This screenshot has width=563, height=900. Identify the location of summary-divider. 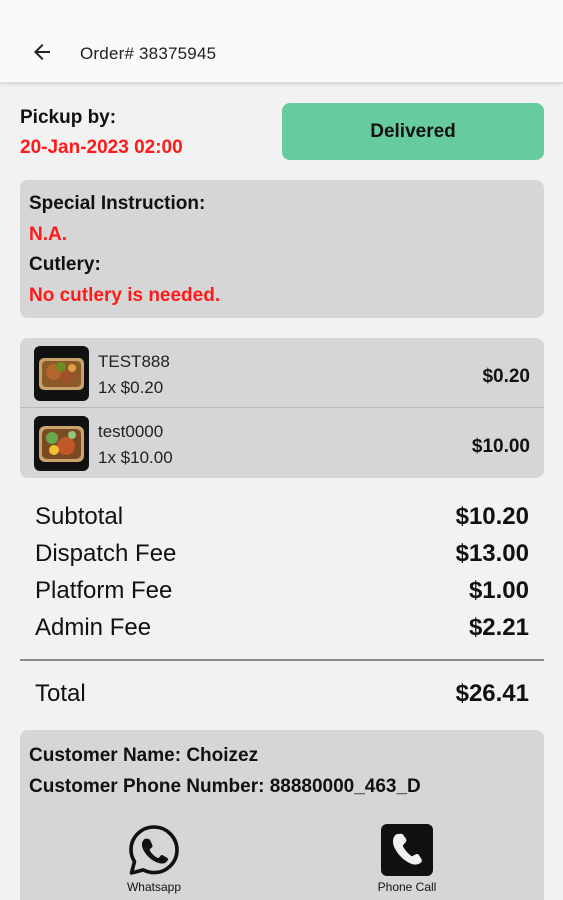
(282, 660).